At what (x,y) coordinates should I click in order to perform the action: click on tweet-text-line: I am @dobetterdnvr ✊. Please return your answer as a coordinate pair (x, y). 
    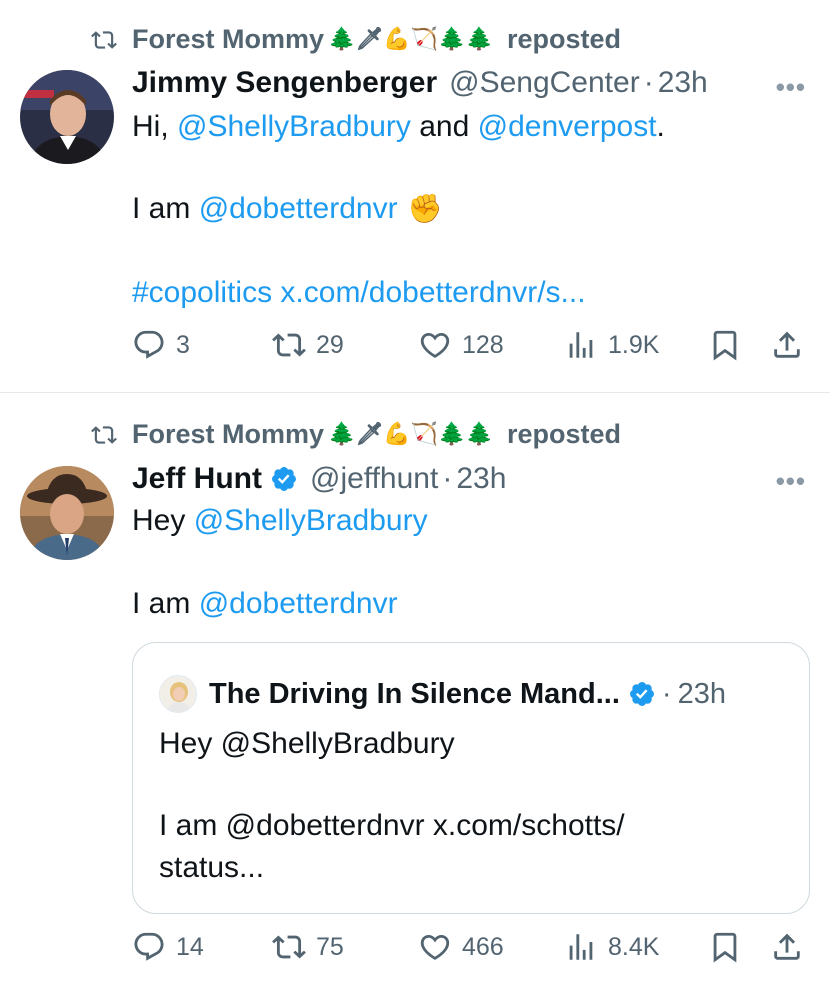
    Looking at the image, I should click on (287, 209).